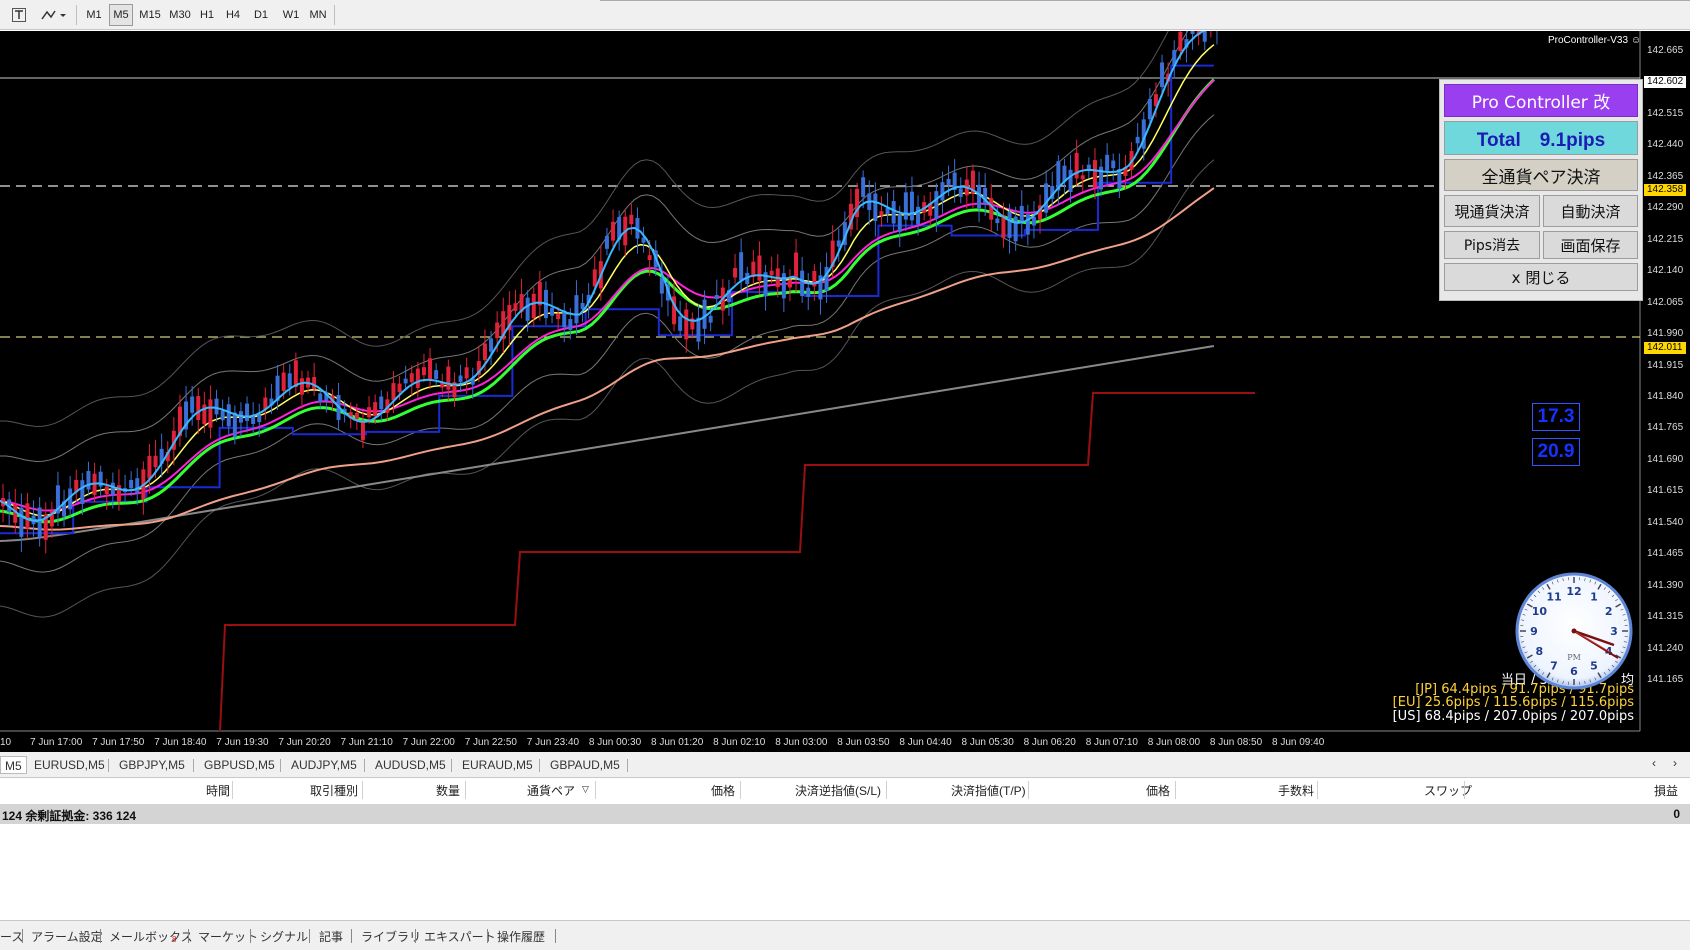 This screenshot has height=950, width=1690. What do you see at coordinates (1614, 631) in the screenshot?
I see `clock-number: 3` at bounding box center [1614, 631].